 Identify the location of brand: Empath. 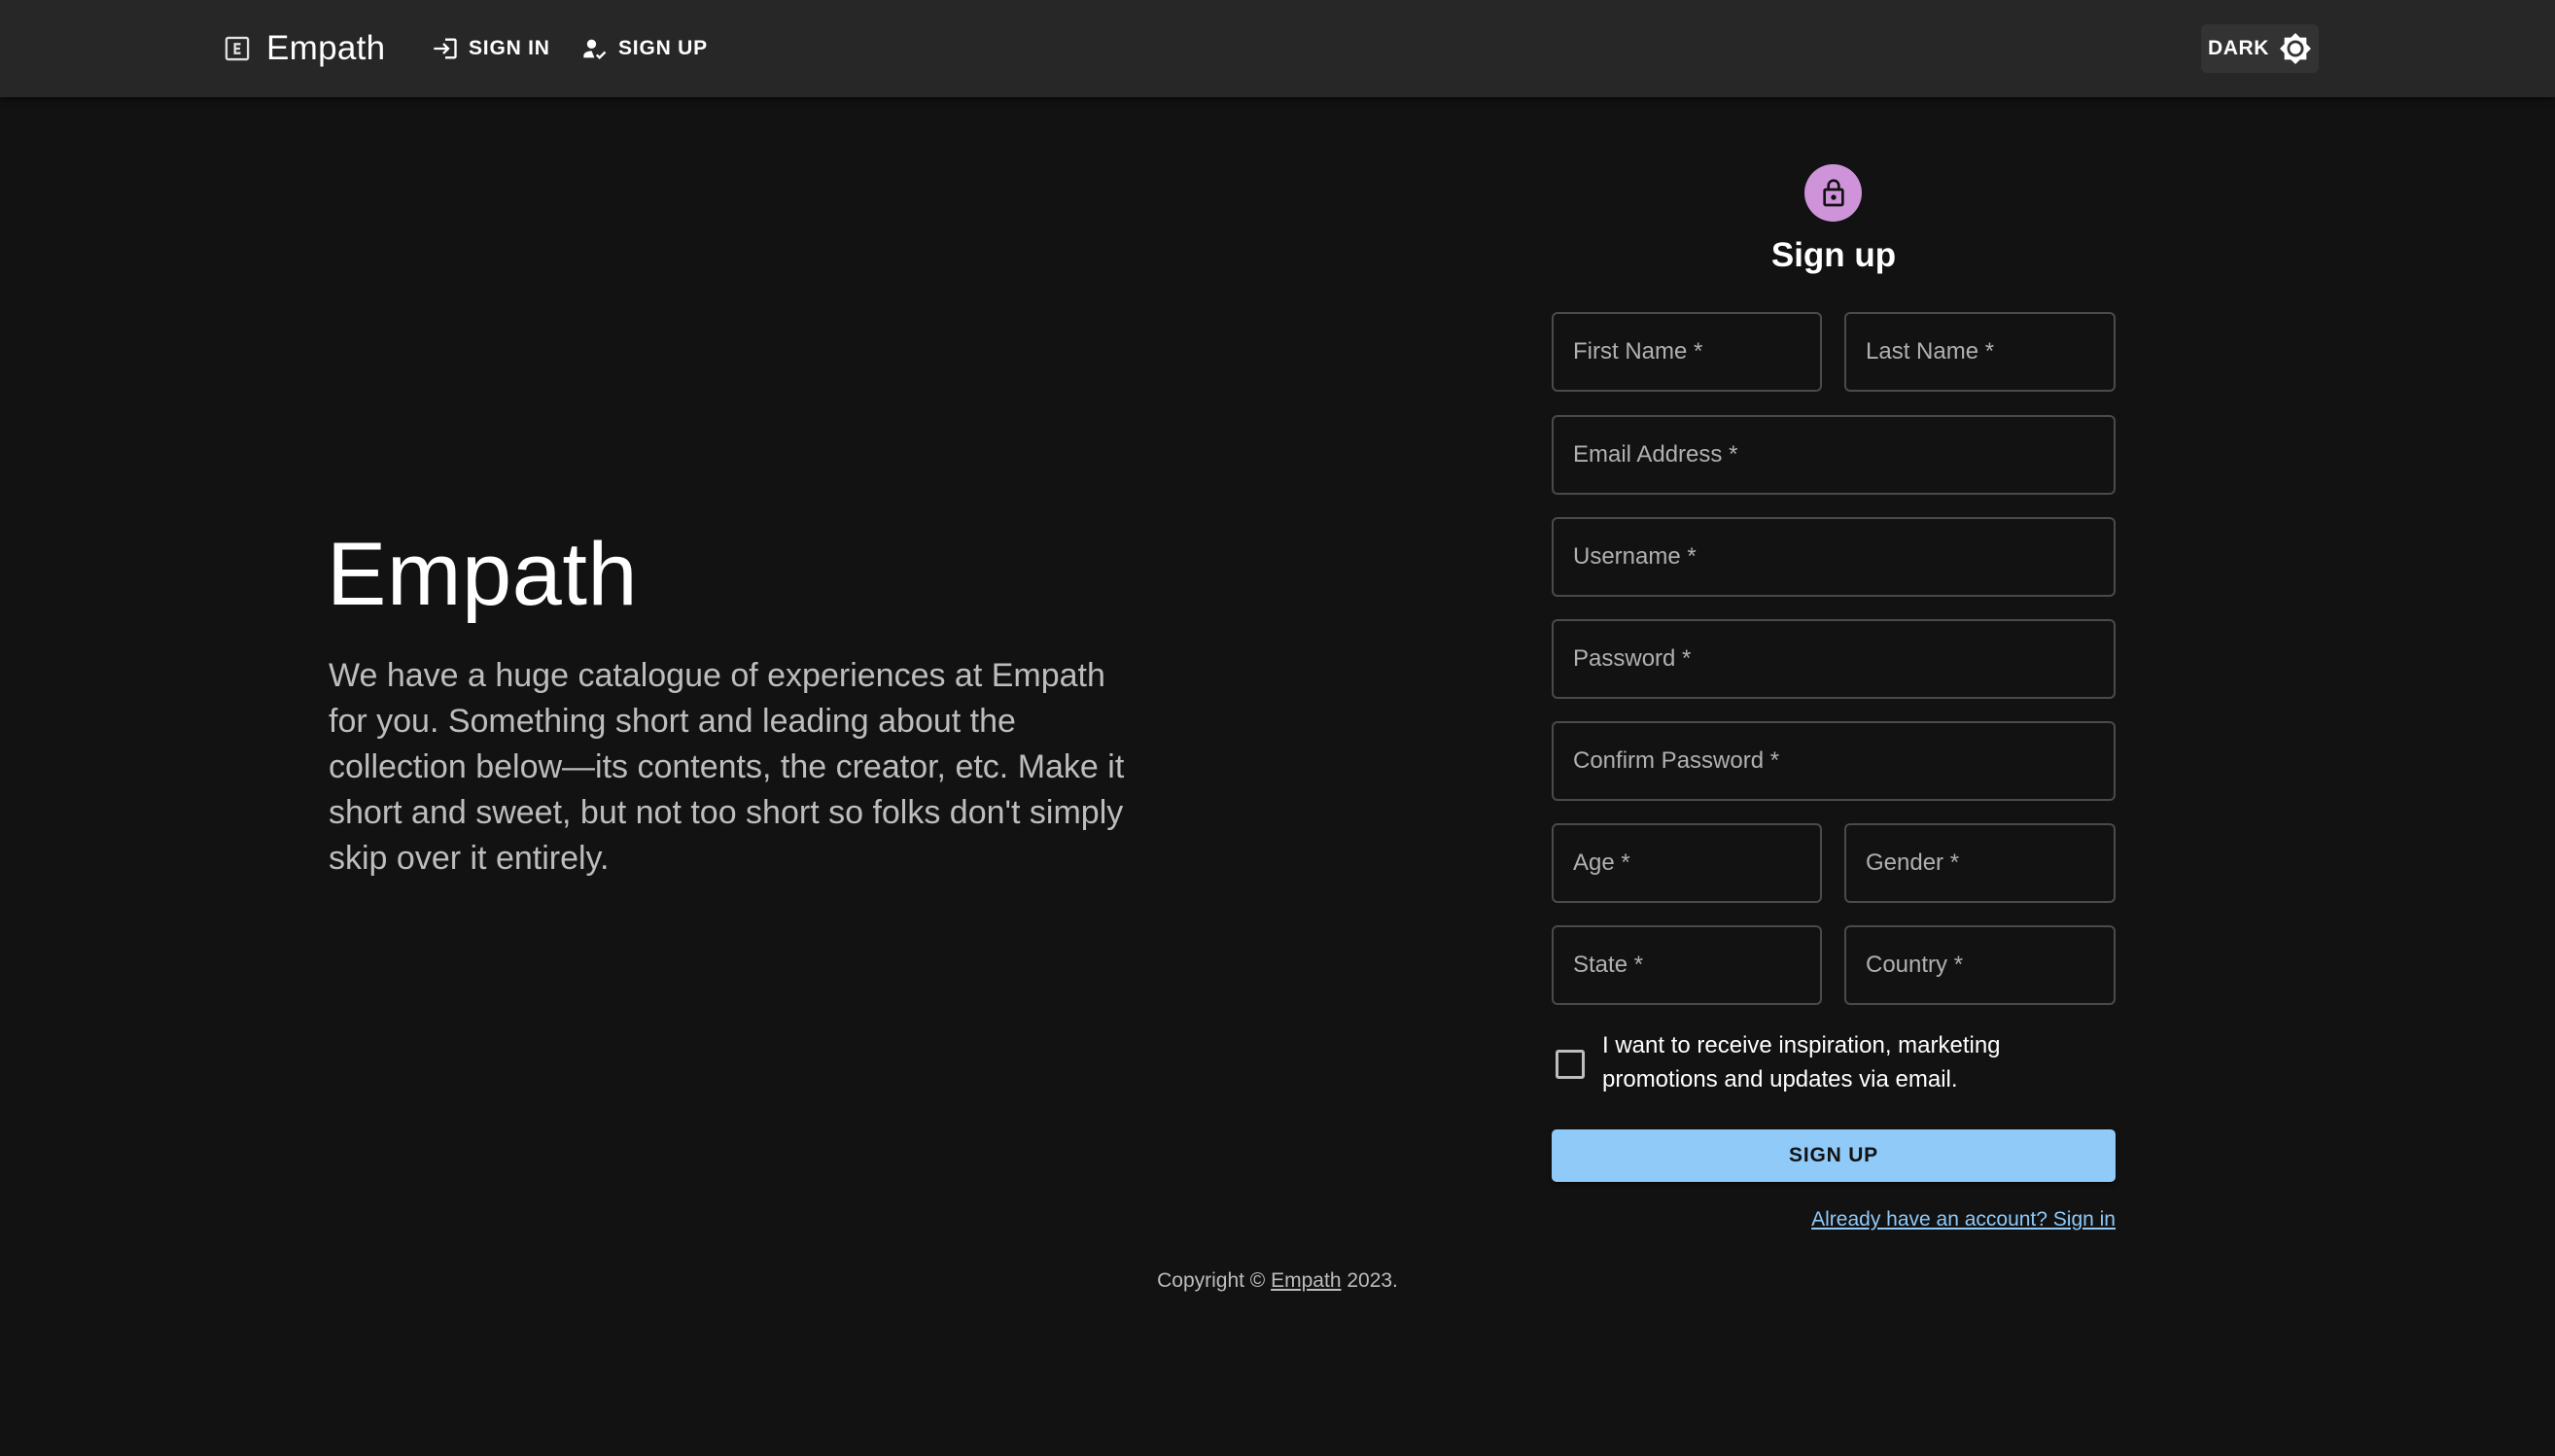
(304, 48).